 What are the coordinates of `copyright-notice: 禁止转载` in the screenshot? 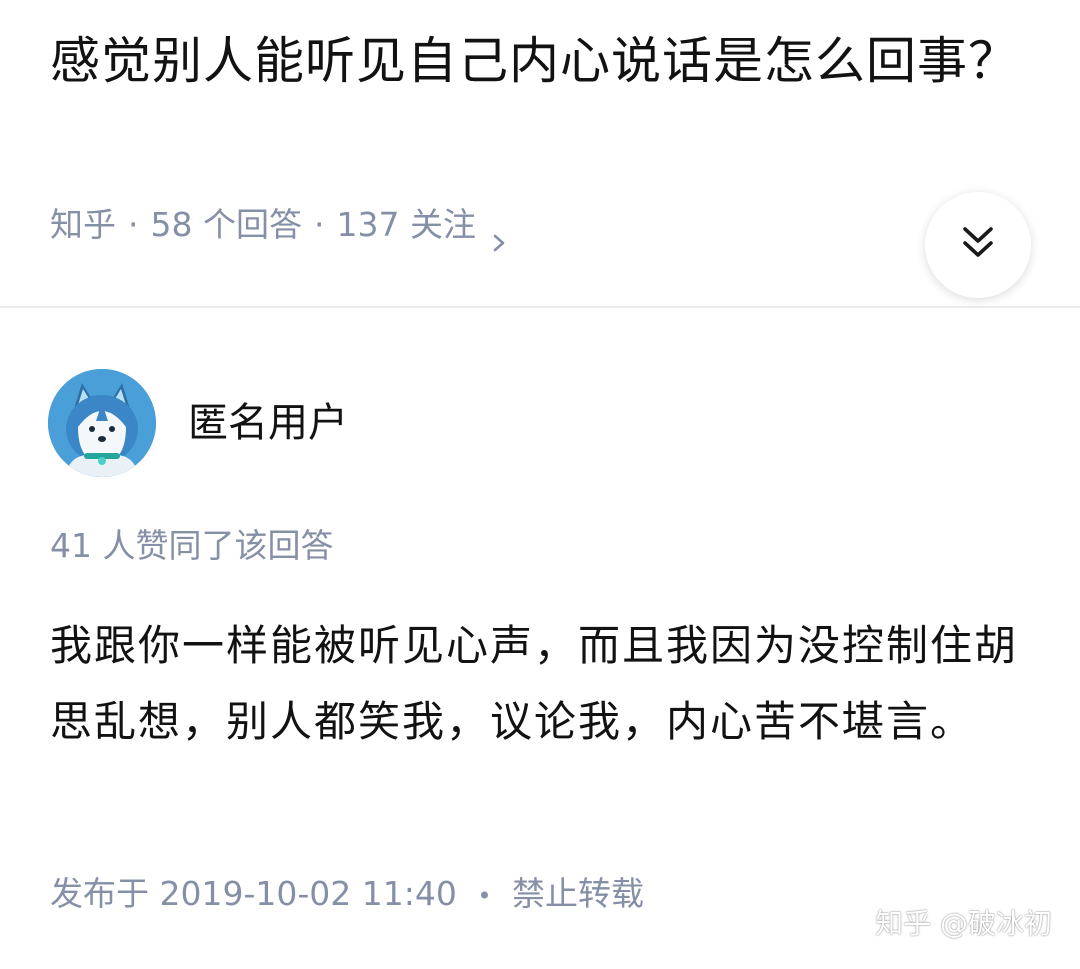 It's located at (578, 893).